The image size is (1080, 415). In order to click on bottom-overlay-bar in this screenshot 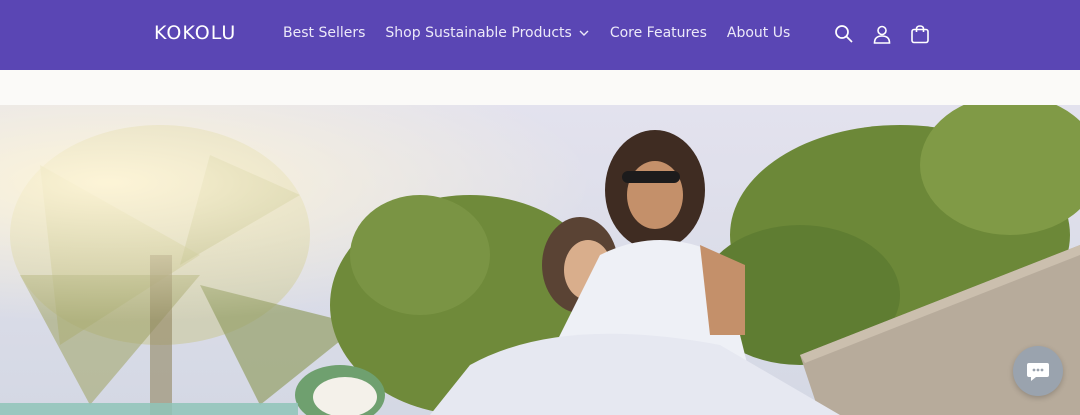, I will do `click(149, 409)`.